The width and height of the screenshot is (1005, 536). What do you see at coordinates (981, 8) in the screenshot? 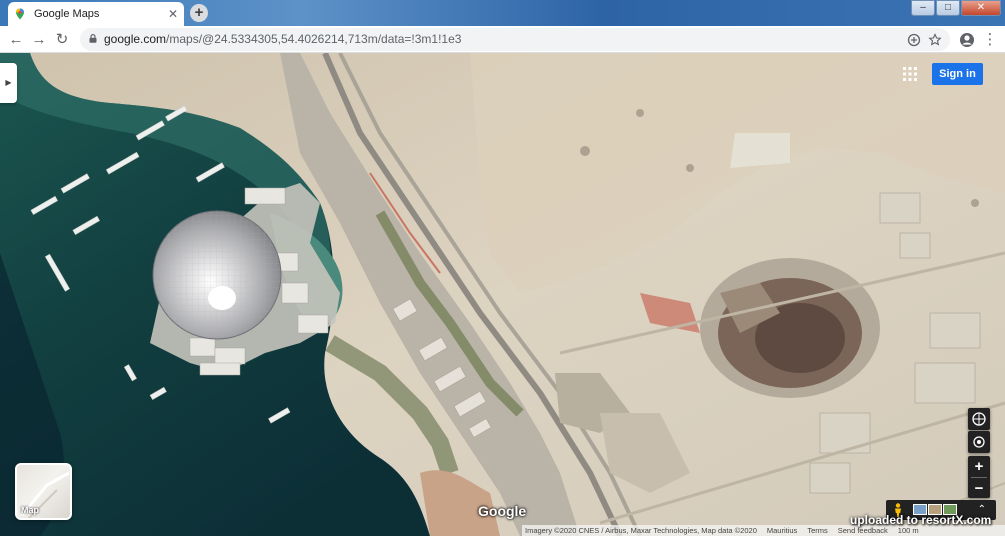
I see `close-window-button: ✕` at bounding box center [981, 8].